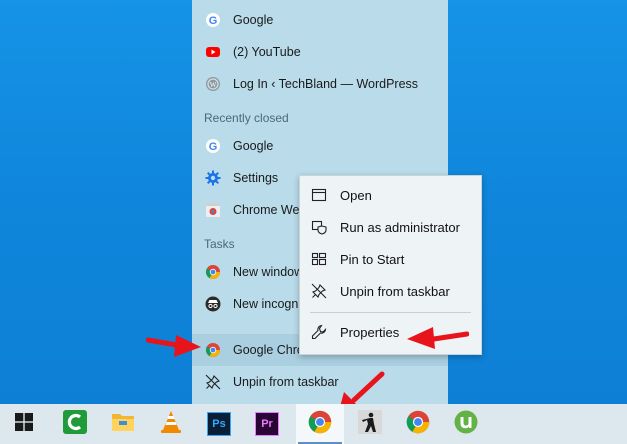  I want to click on settings-gear-icon, so click(213, 178).